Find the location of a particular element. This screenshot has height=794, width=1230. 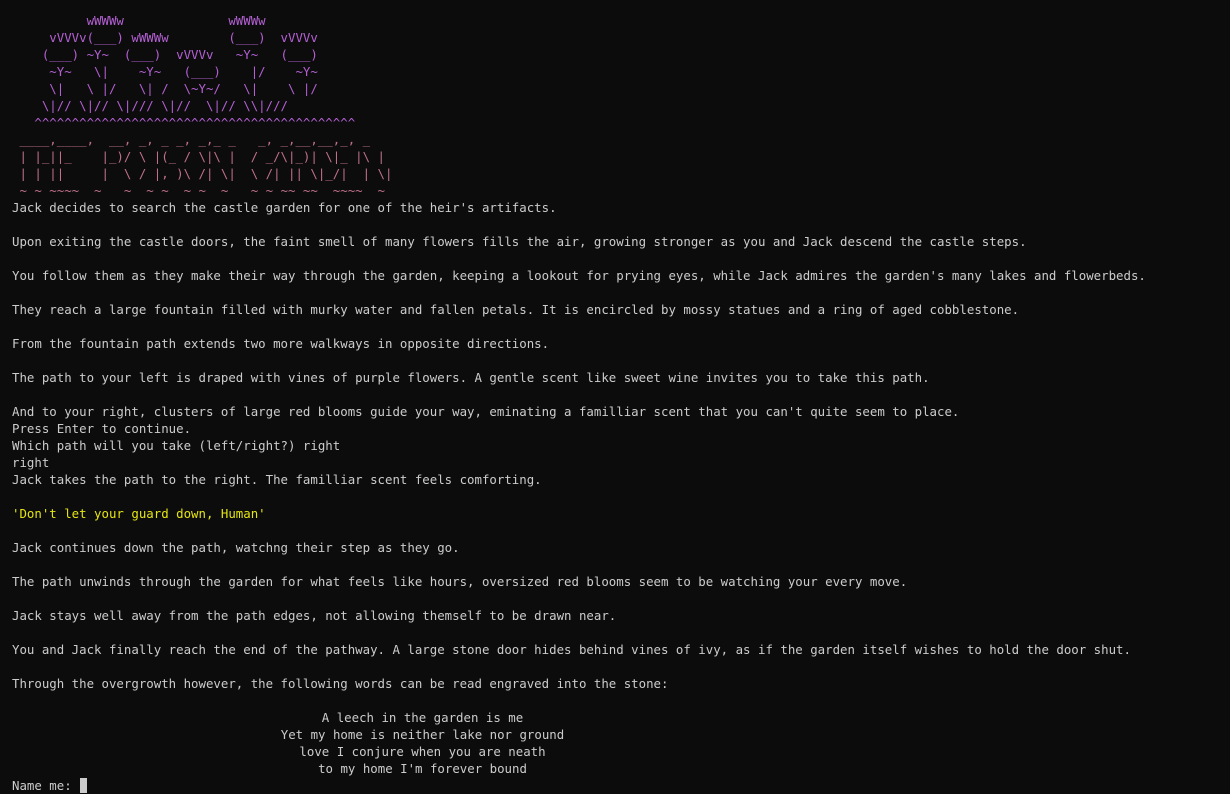

riddle-line: Yet my home is neither lake nor ground is located at coordinates (422, 734).